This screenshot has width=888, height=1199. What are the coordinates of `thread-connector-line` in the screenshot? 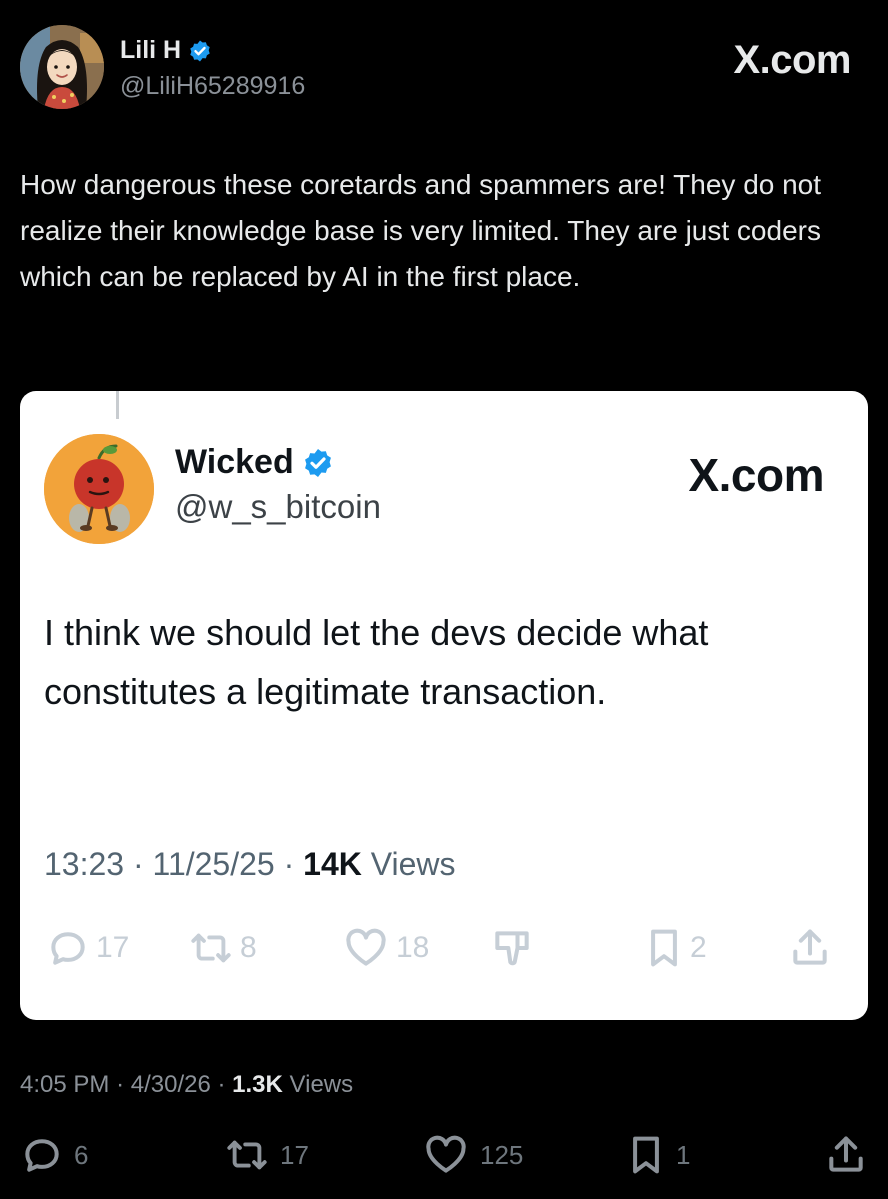 It's located at (117, 405).